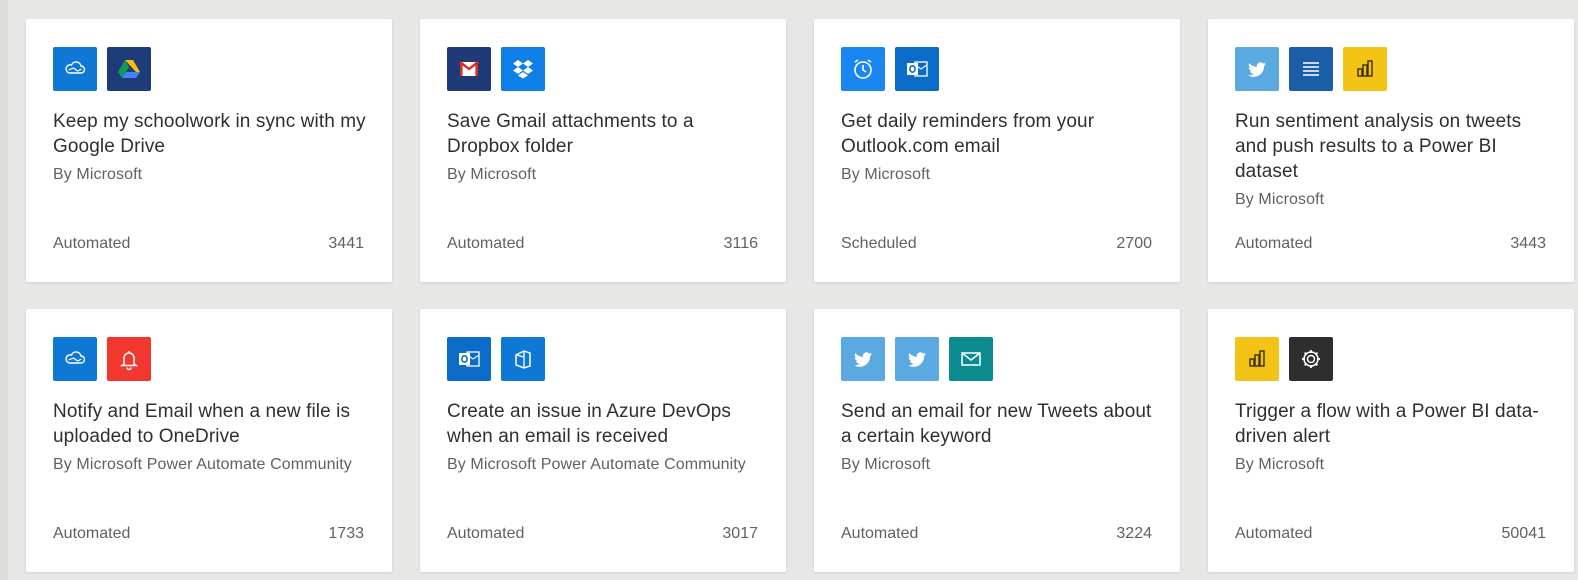  What do you see at coordinates (1134, 533) in the screenshot?
I see `template-usage-count: 3224` at bounding box center [1134, 533].